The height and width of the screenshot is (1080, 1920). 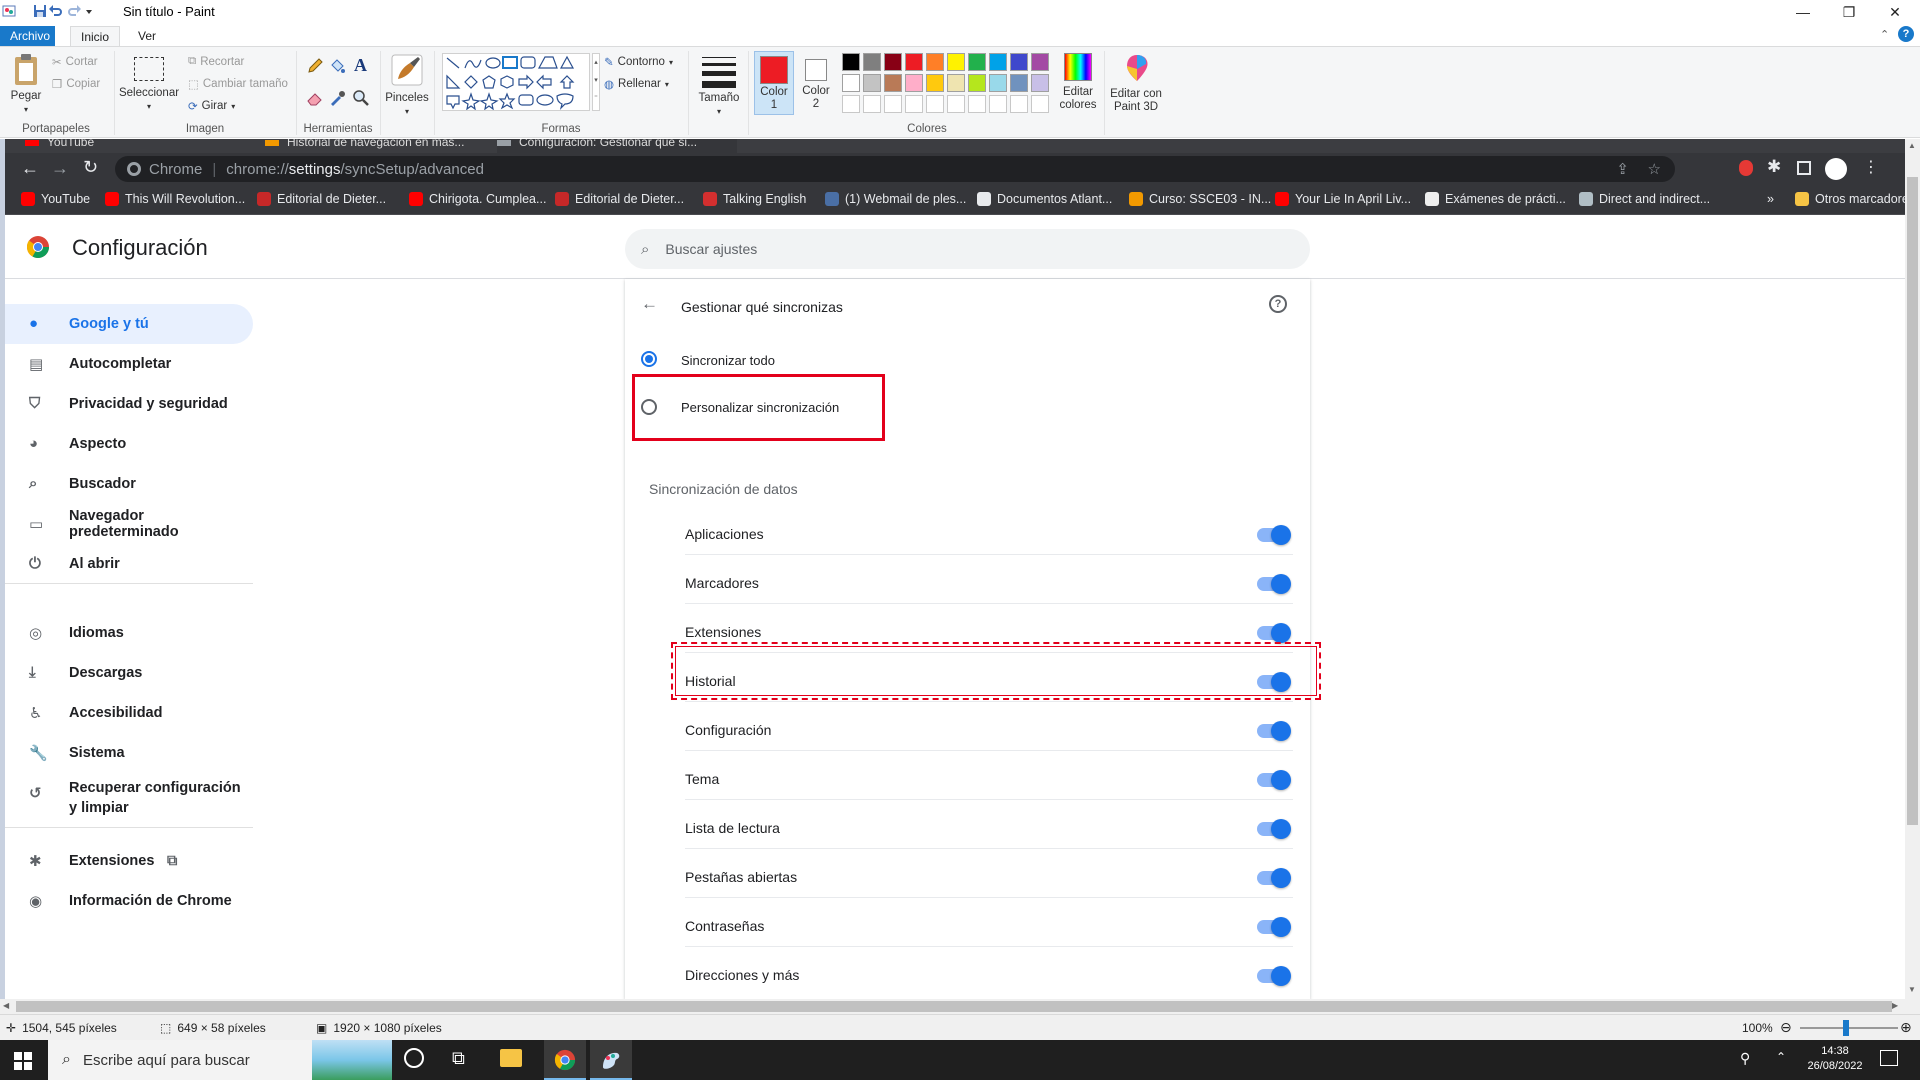 I want to click on horizontal-scroll-thumb, so click(x=954, y=1006).